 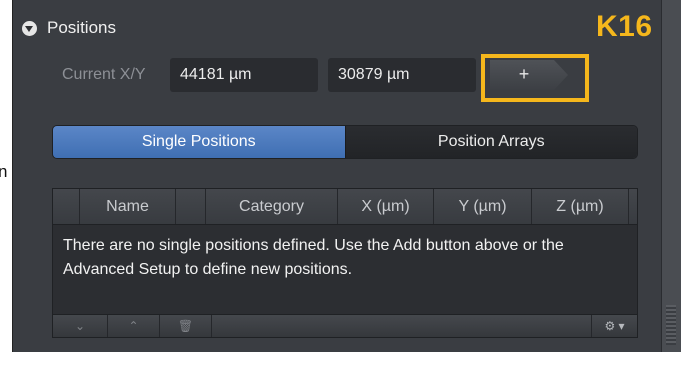 What do you see at coordinates (483, 206) in the screenshot?
I see `column-header-y: Y (µm)` at bounding box center [483, 206].